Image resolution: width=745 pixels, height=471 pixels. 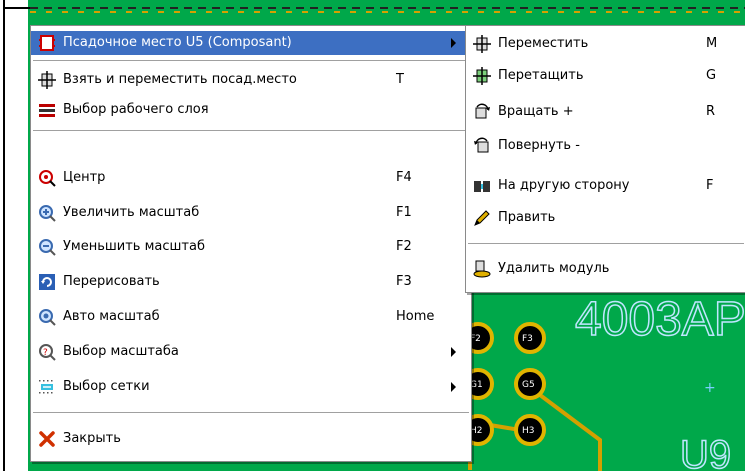 I want to click on menu-item-label: Перетащить, so click(x=541, y=75).